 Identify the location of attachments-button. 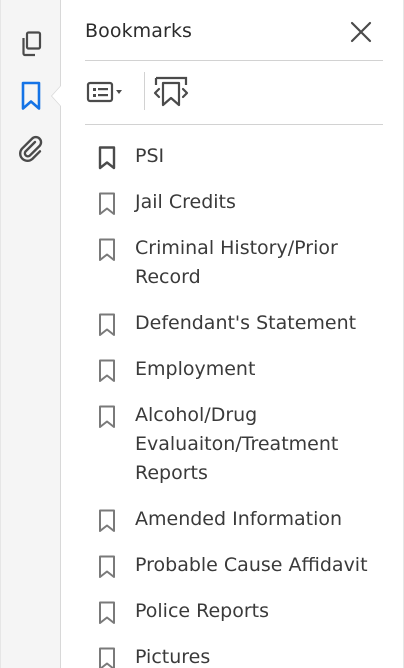
(31, 149).